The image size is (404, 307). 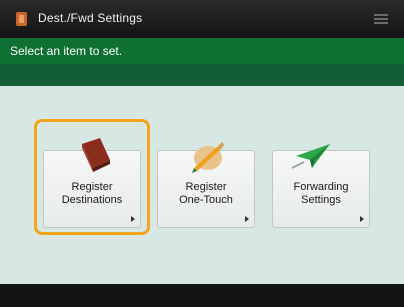 What do you see at coordinates (310, 156) in the screenshot?
I see `forwarding-plane-icon` at bounding box center [310, 156].